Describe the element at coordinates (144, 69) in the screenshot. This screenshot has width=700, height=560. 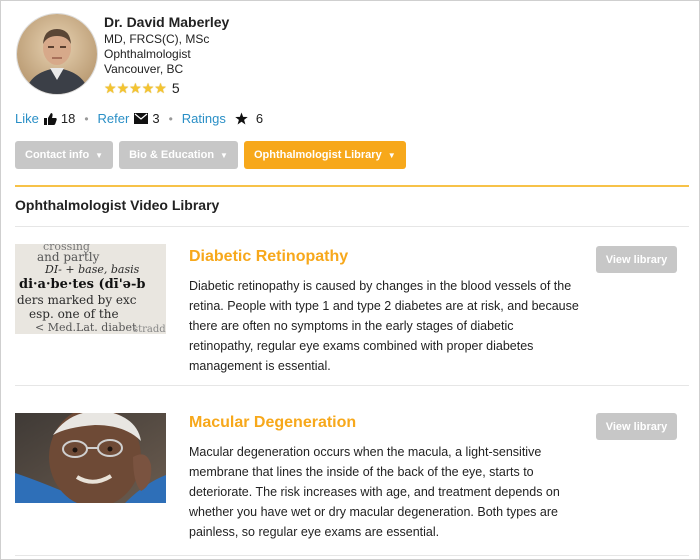
I see `doctor-location: Vancouver, BC` at that location.